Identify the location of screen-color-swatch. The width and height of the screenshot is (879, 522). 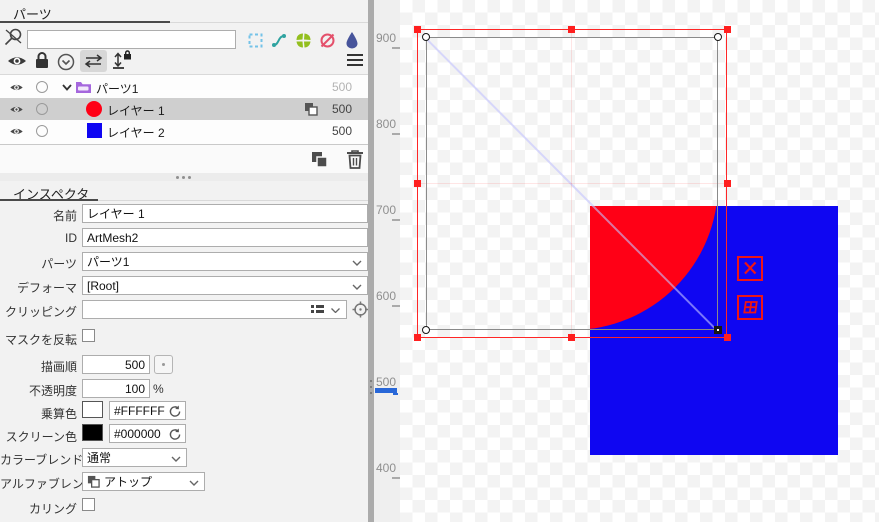
(92, 432).